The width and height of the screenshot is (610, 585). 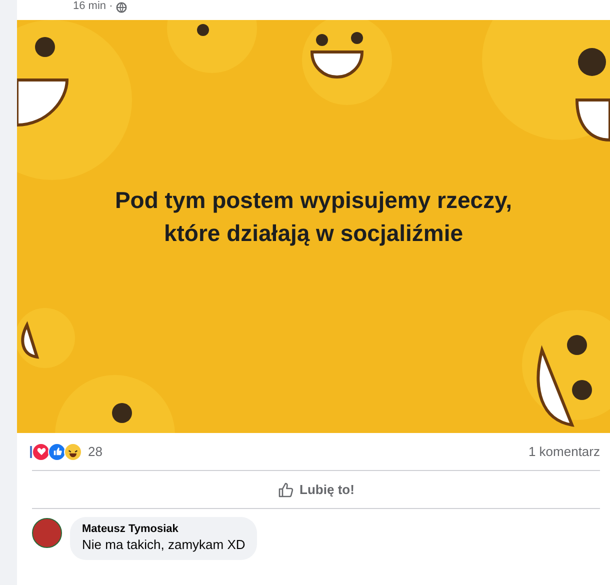 I want to click on post-time: 16 min ·, so click(x=93, y=6).